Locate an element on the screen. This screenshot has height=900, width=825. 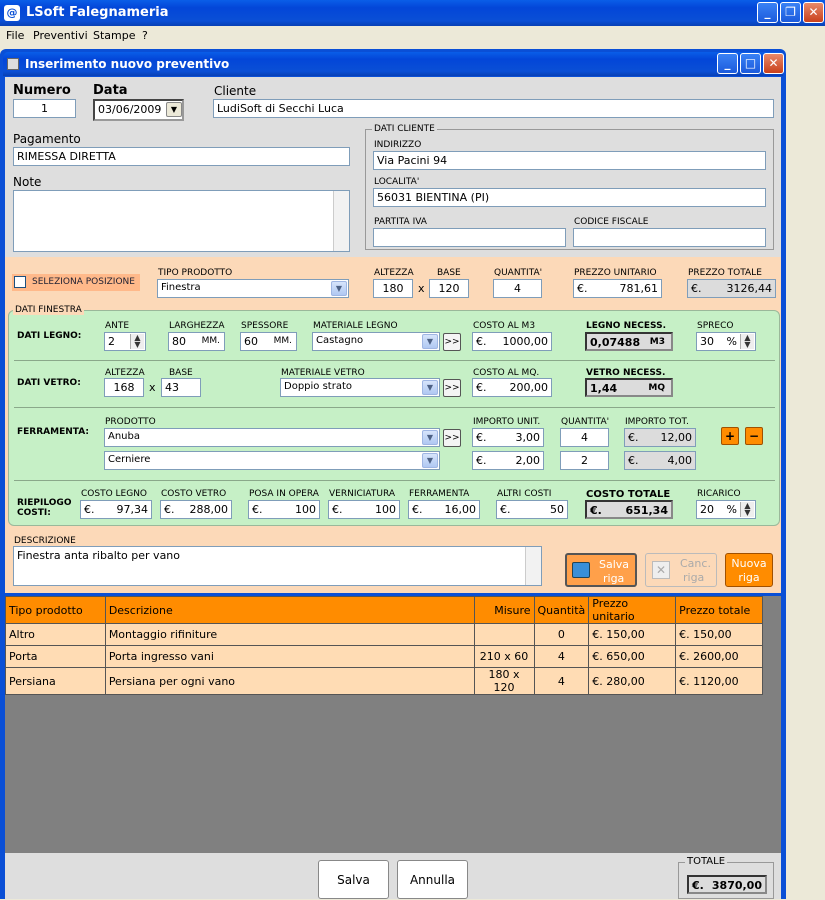
dialog-title: Inserimento nuovo preventivo is located at coordinates (127, 64).